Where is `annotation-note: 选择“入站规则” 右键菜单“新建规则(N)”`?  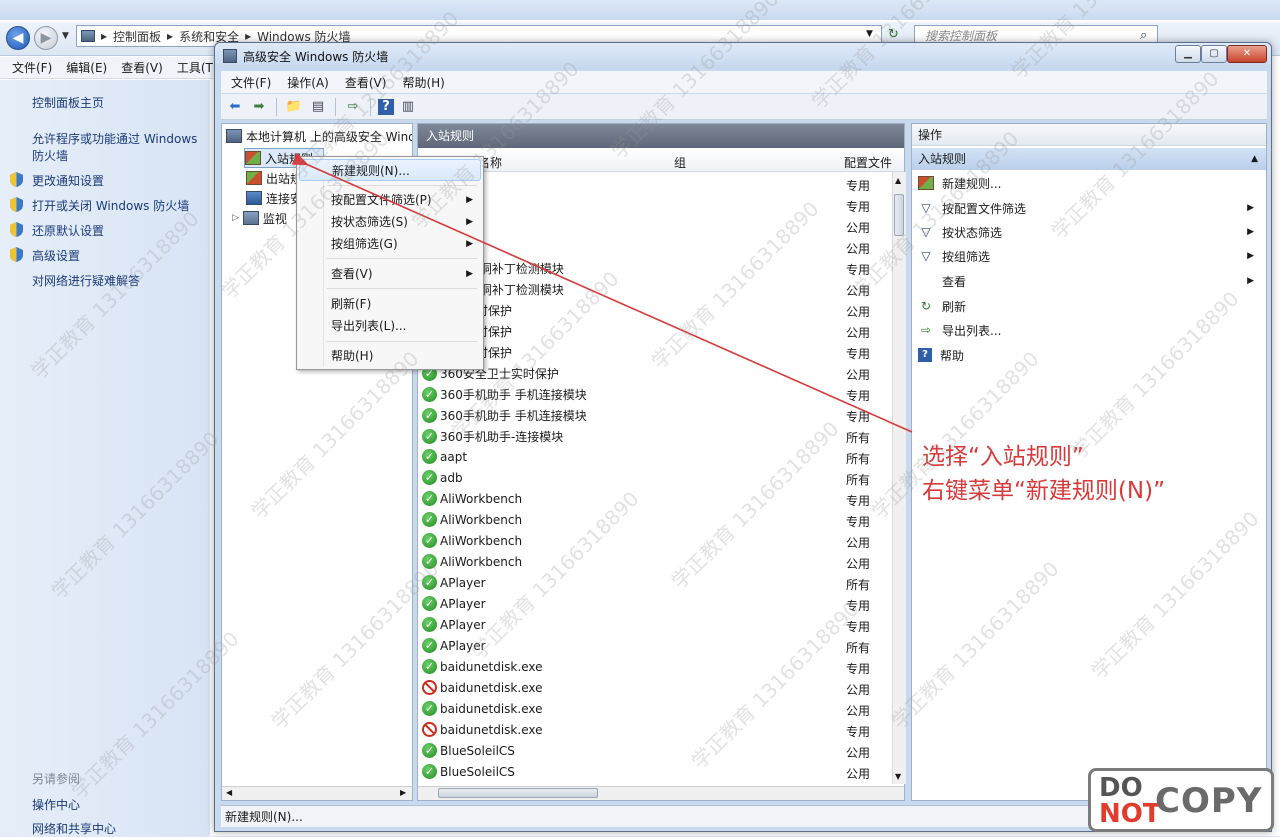
annotation-note: 选择“入站规则” 右键菜单“新建规则(N)” is located at coordinates (1043, 474).